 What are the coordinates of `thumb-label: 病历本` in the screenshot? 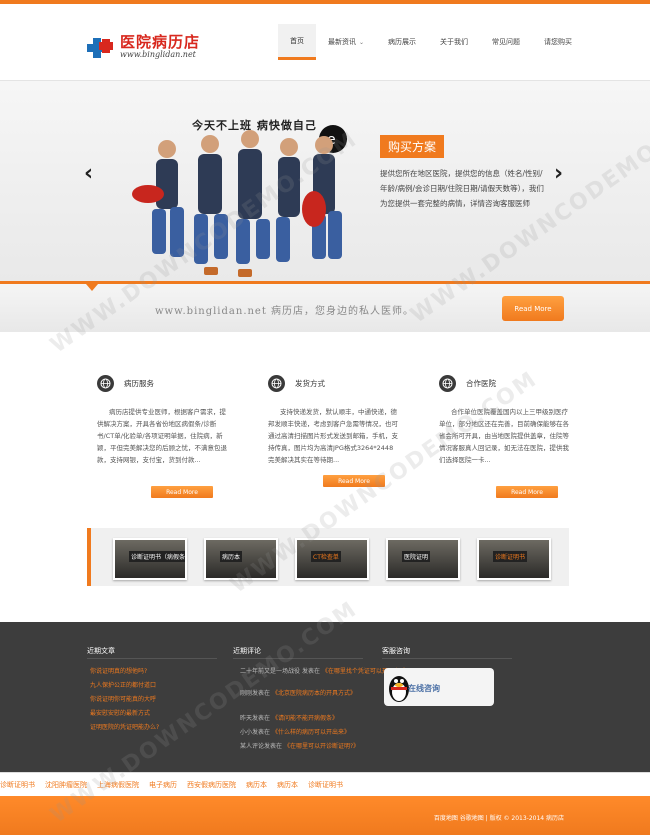 It's located at (231, 556).